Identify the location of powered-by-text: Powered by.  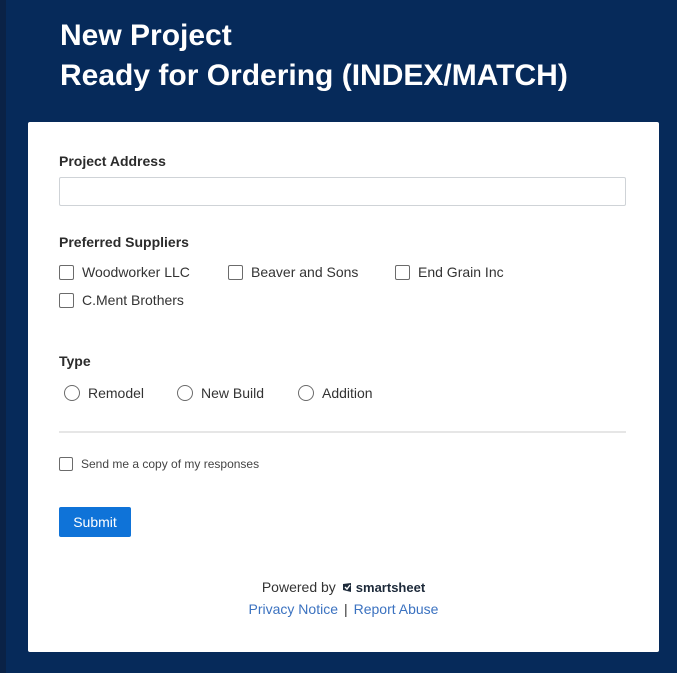
(298, 587).